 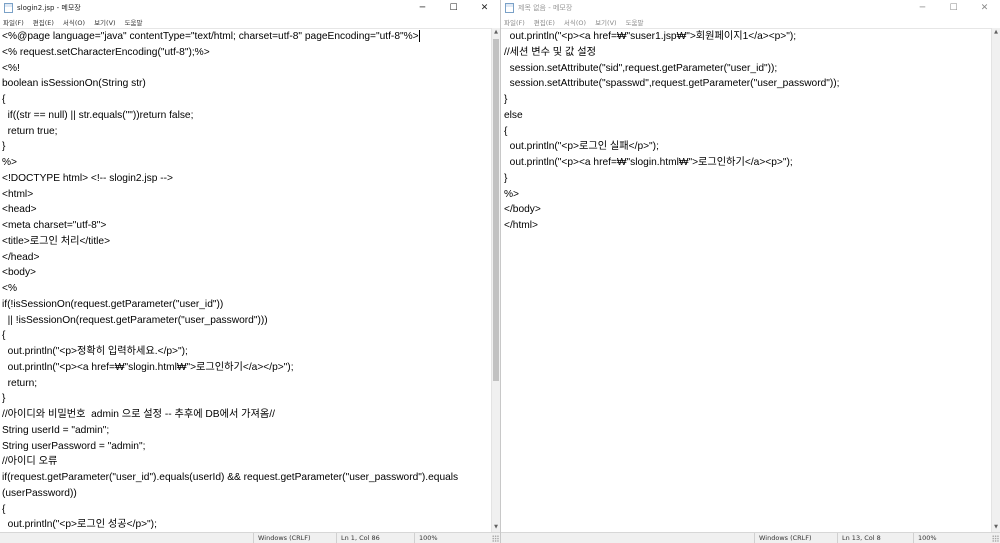 What do you see at coordinates (49, 8) in the screenshot?
I see `window-title: slogin2.jsp - 메모장` at bounding box center [49, 8].